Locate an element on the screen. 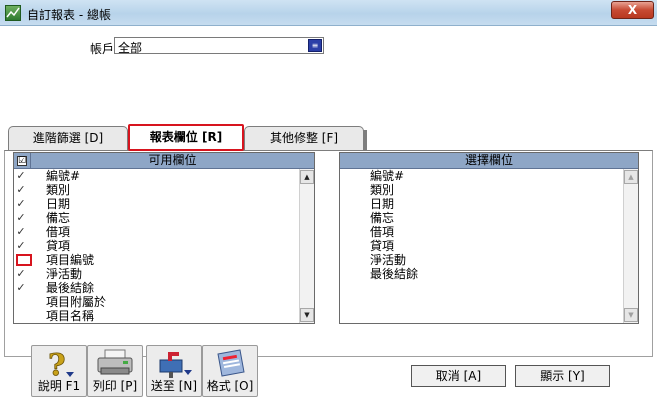 This screenshot has width=657, height=417. available-column-row: ✓ 貸項 is located at coordinates (156, 246).